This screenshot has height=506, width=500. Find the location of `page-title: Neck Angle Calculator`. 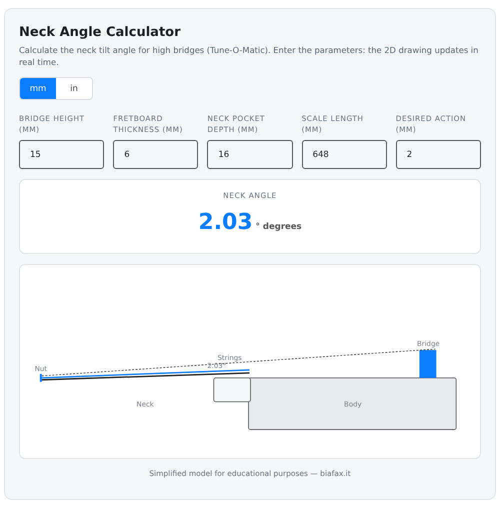

page-title: Neck Angle Calculator is located at coordinates (100, 32).